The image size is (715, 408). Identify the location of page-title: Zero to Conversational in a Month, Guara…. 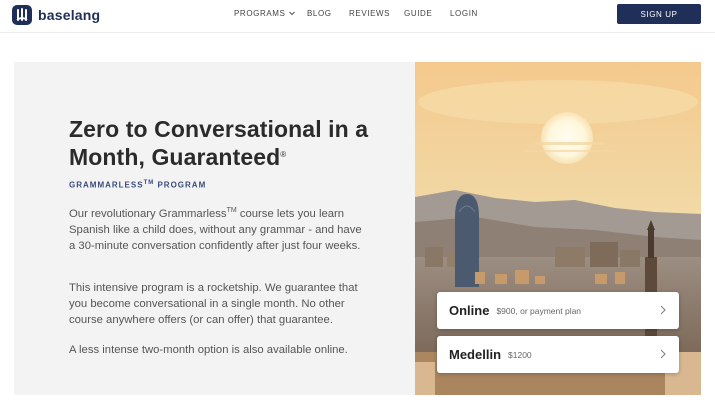
(224, 143).